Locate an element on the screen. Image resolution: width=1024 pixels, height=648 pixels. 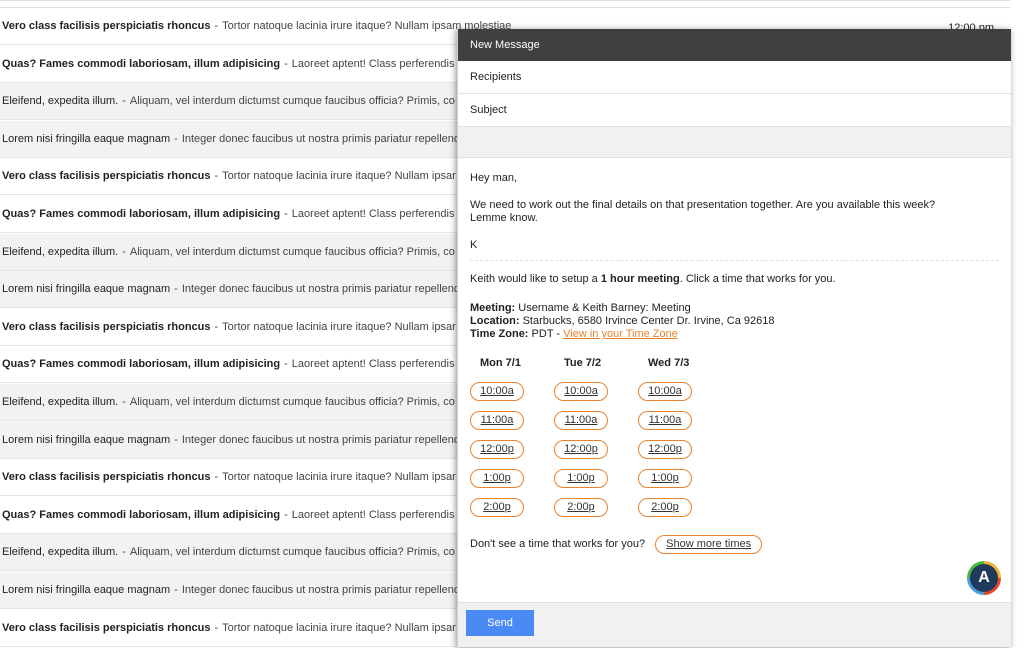
subject-placeholder: Subject is located at coordinates (488, 110).